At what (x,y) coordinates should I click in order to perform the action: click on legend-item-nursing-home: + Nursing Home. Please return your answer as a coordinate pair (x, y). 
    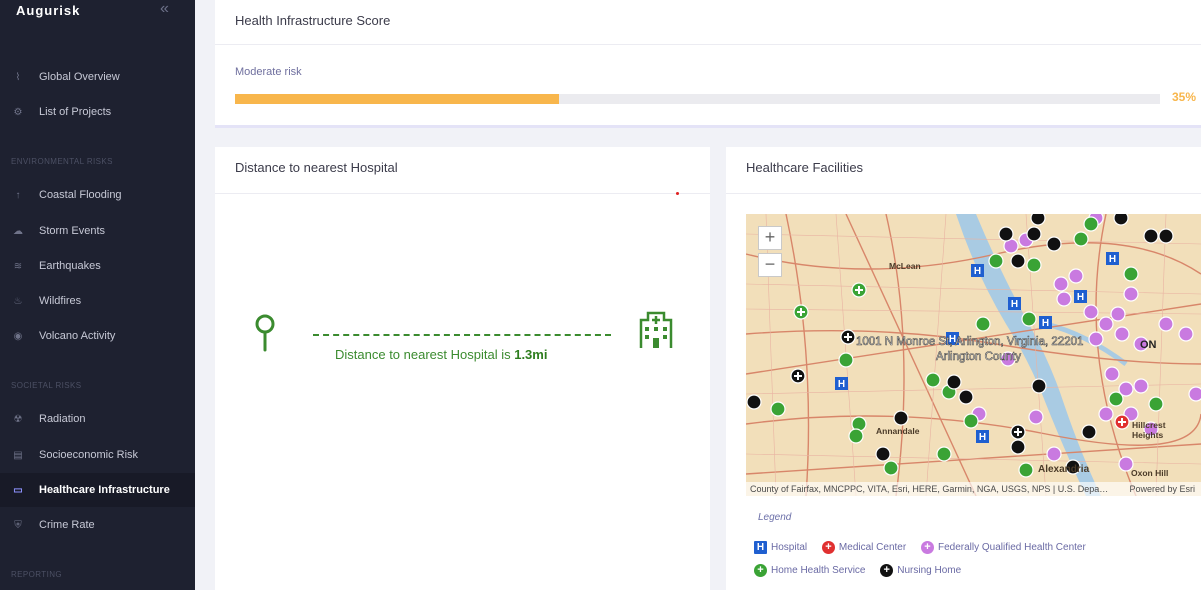
    Looking at the image, I should click on (920, 570).